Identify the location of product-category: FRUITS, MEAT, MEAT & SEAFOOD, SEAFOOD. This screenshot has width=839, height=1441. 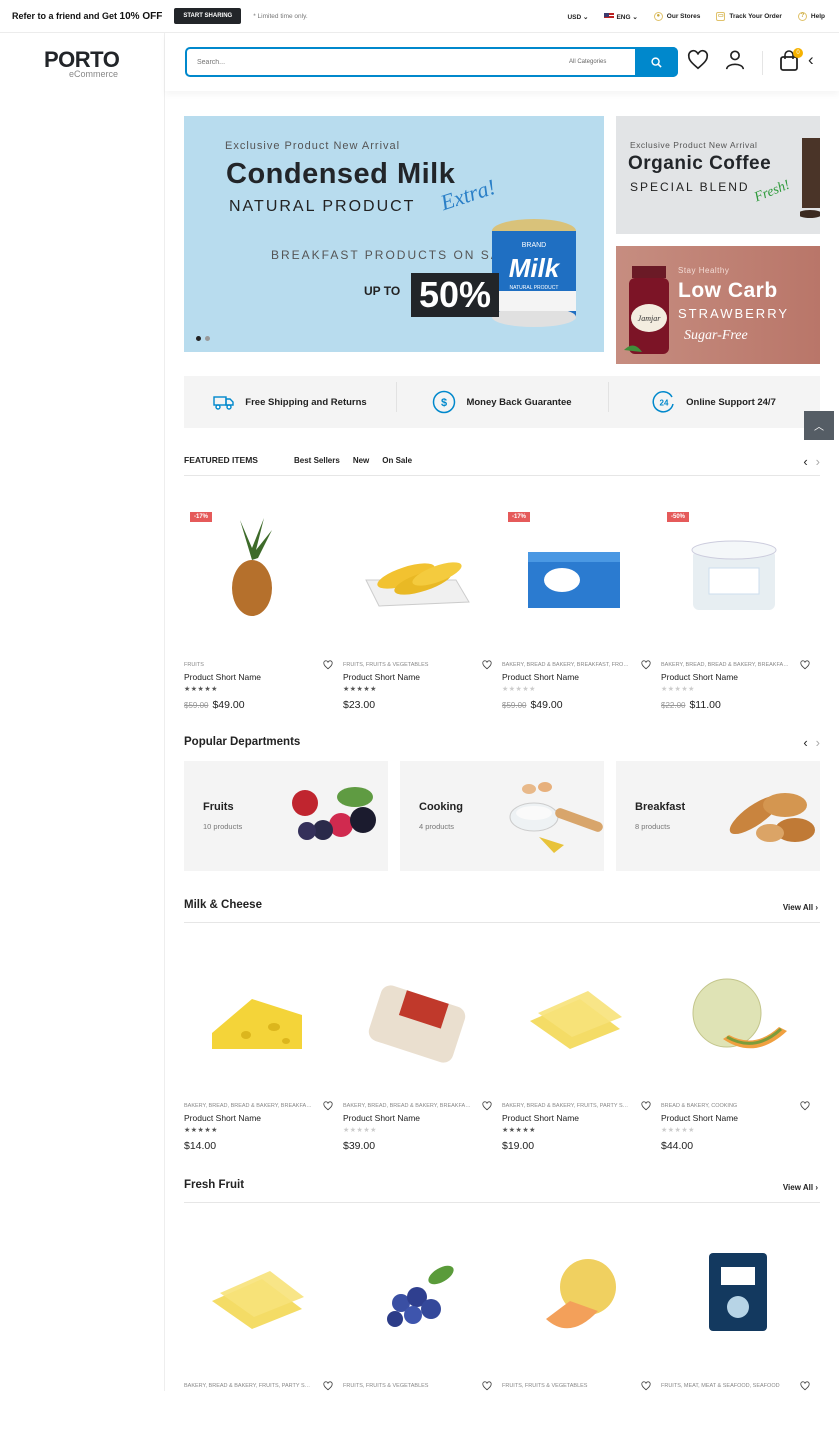
(725, 1386).